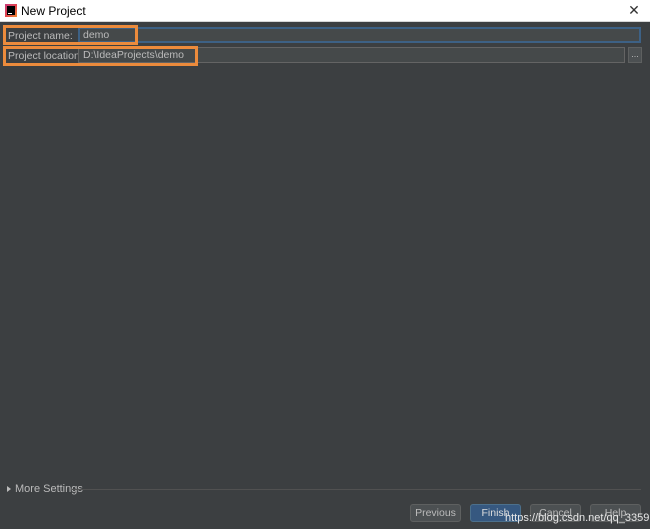 This screenshot has height=529, width=650. Describe the element at coordinates (634, 10) in the screenshot. I see `close-icon: ✕` at that location.